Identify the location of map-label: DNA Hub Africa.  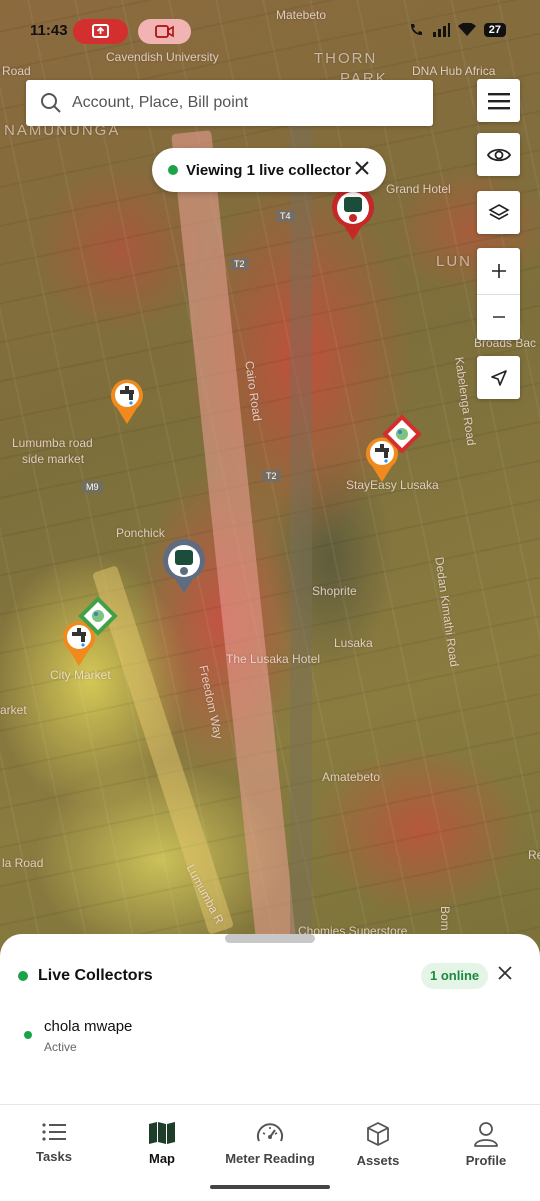
(454, 71).